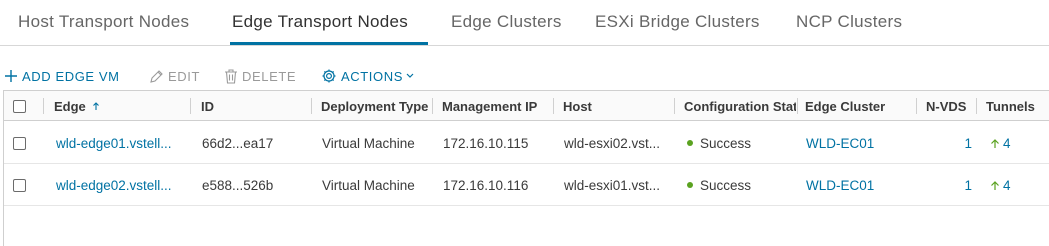  Describe the element at coordinates (506, 22) in the screenshot. I see `tab-edge-clusters: Edge Clusters` at that location.